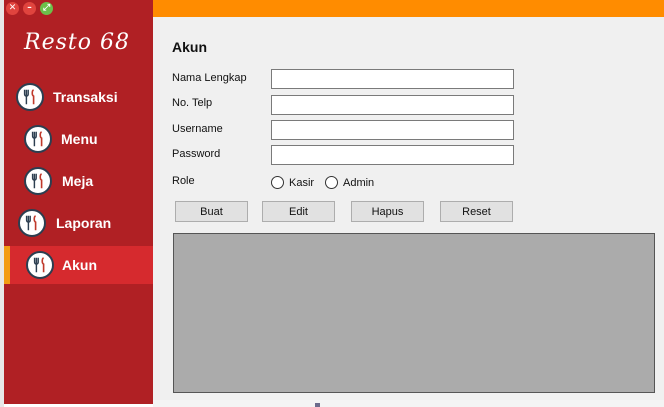 This screenshot has width=664, height=407. I want to click on background-window-strip, so click(408, 403).